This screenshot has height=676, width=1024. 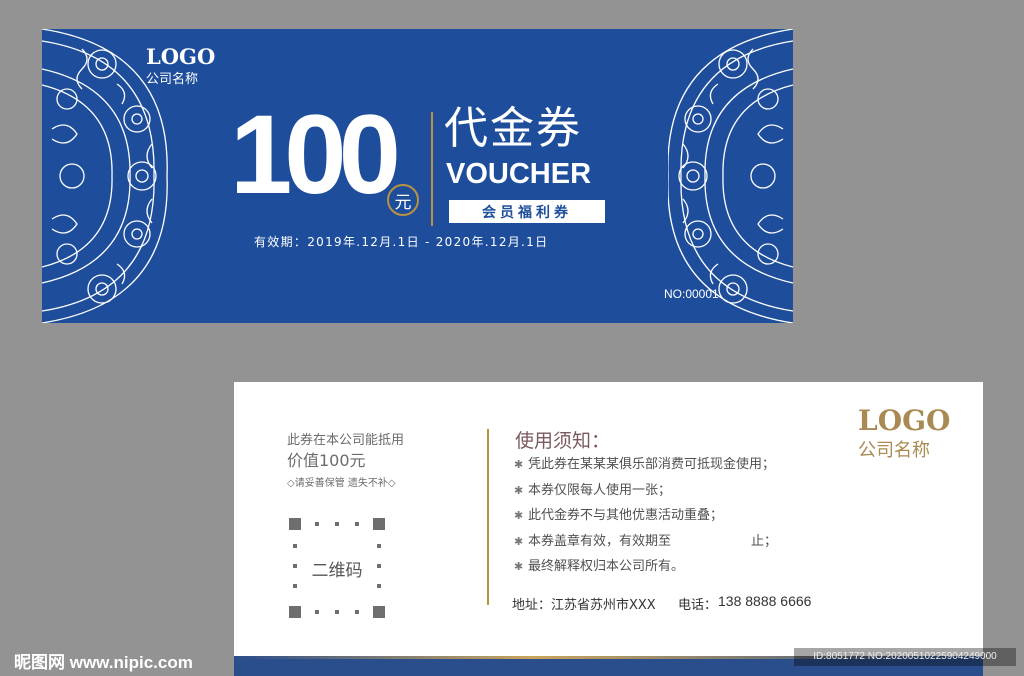 What do you see at coordinates (563, 441) in the screenshot?
I see `usage-rules-title: 使用须知：` at bounding box center [563, 441].